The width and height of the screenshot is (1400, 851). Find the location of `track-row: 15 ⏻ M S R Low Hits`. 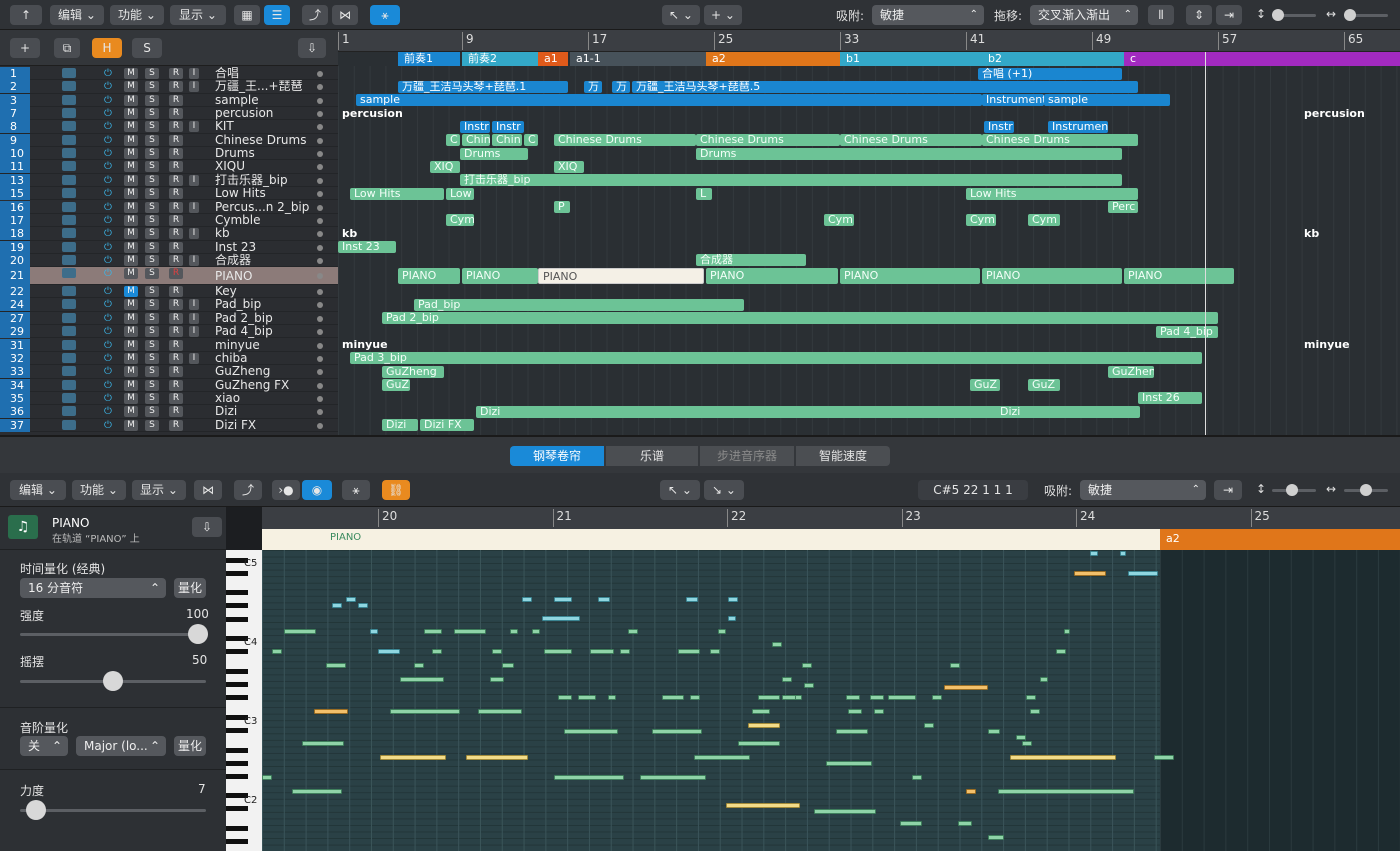

track-row: 15 ⏻ M S R Low Hits is located at coordinates (169, 194).